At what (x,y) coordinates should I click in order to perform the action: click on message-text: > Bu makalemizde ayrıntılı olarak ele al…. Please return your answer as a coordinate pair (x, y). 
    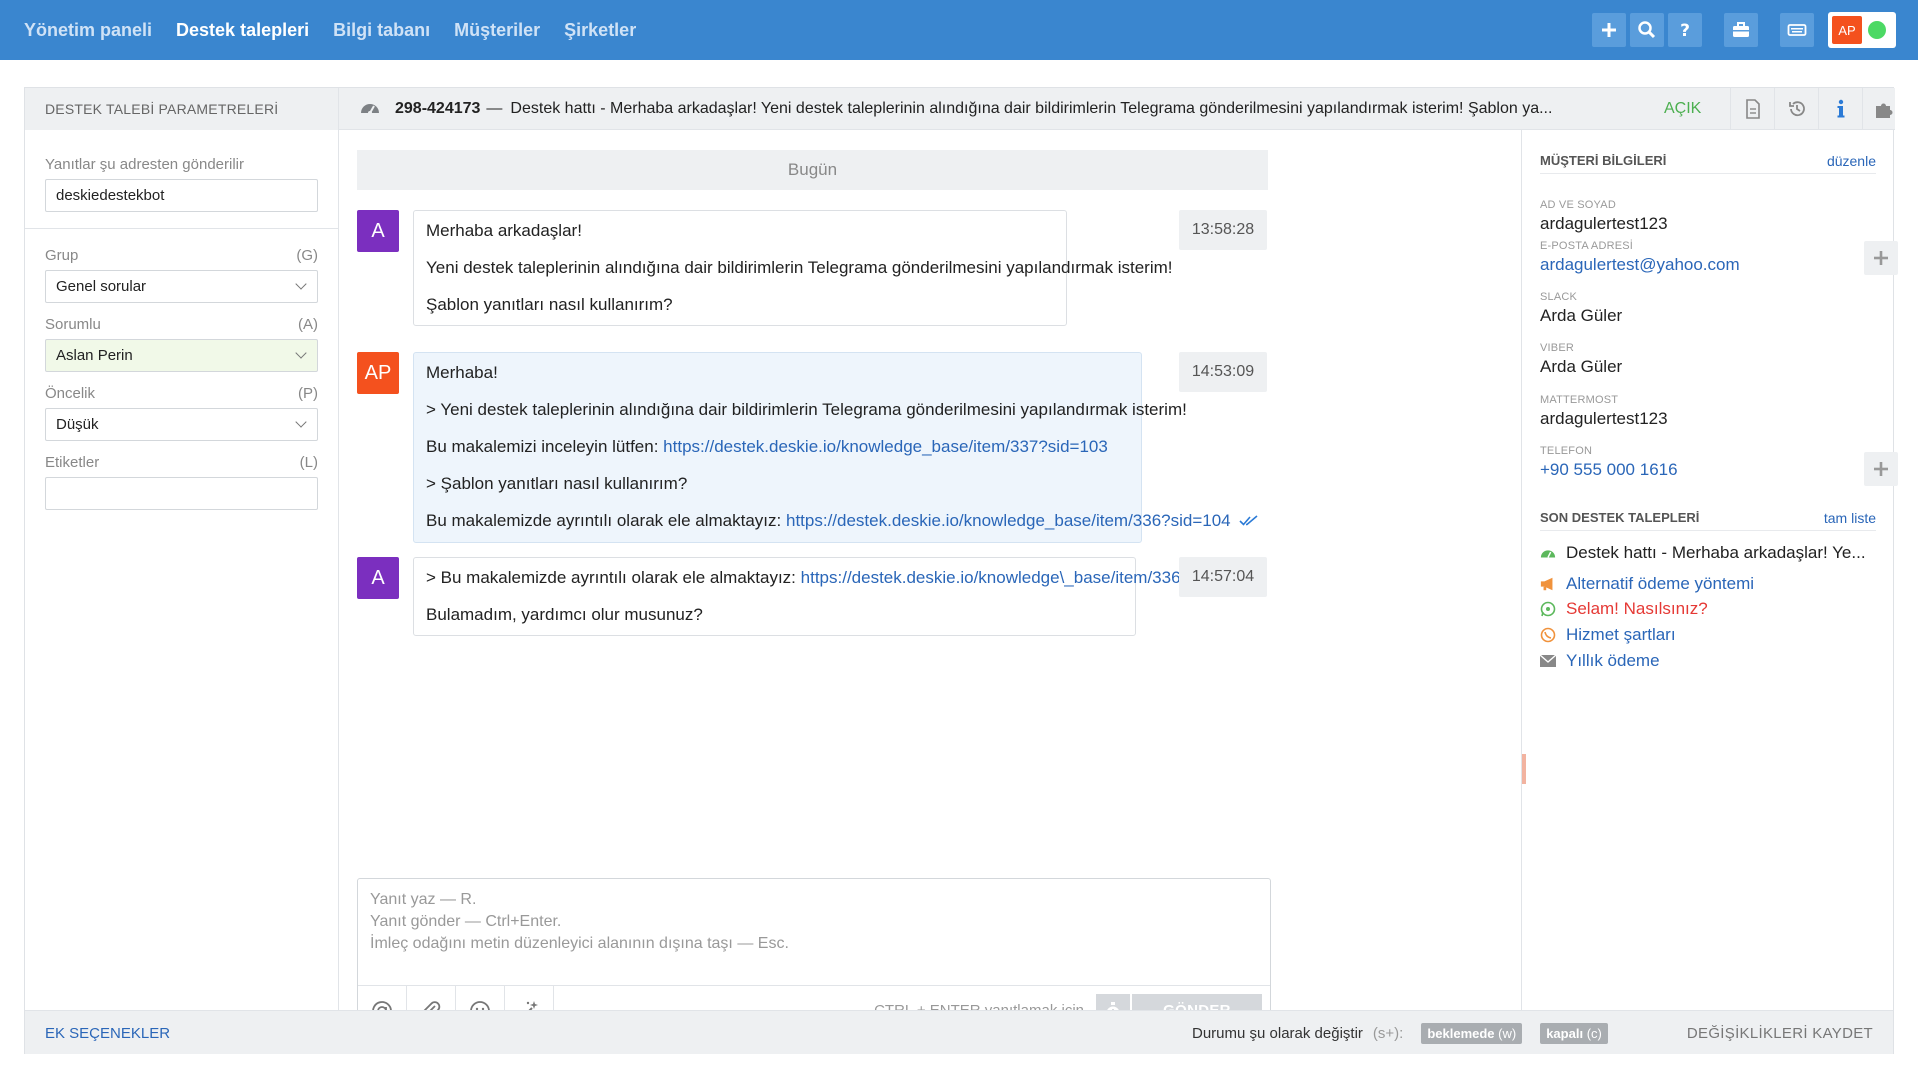
    Looking at the image, I should click on (838, 577).